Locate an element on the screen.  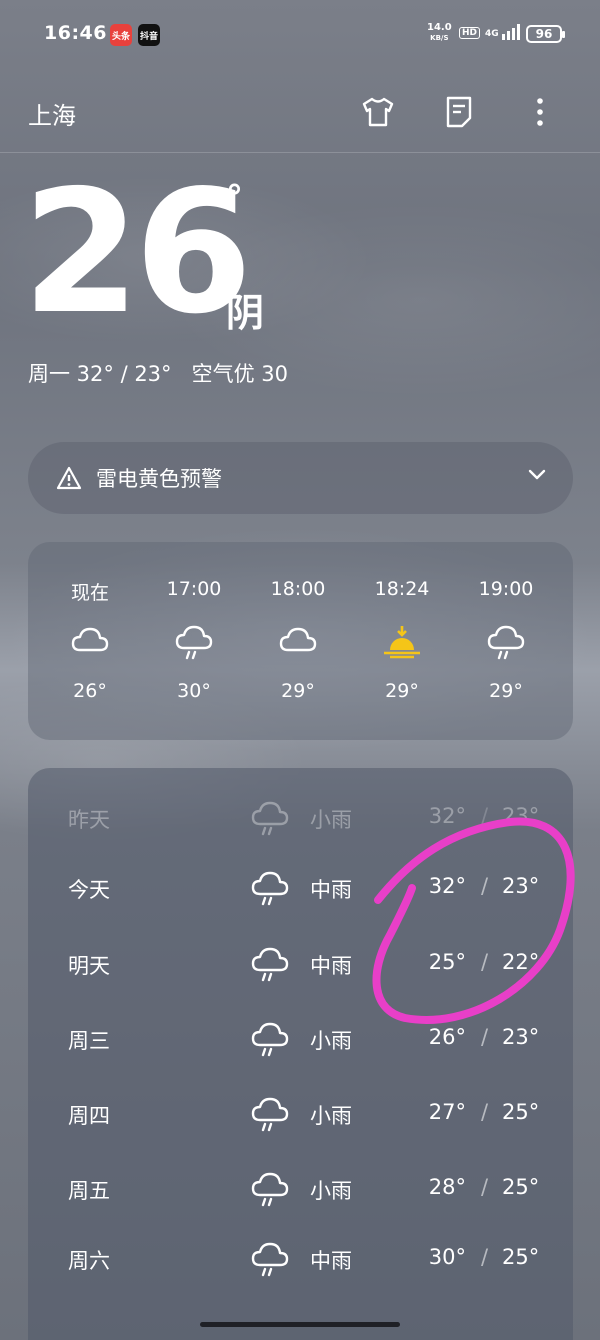
daily-row: 周四 小雨 27° / 25° is located at coordinates (300, 1114).